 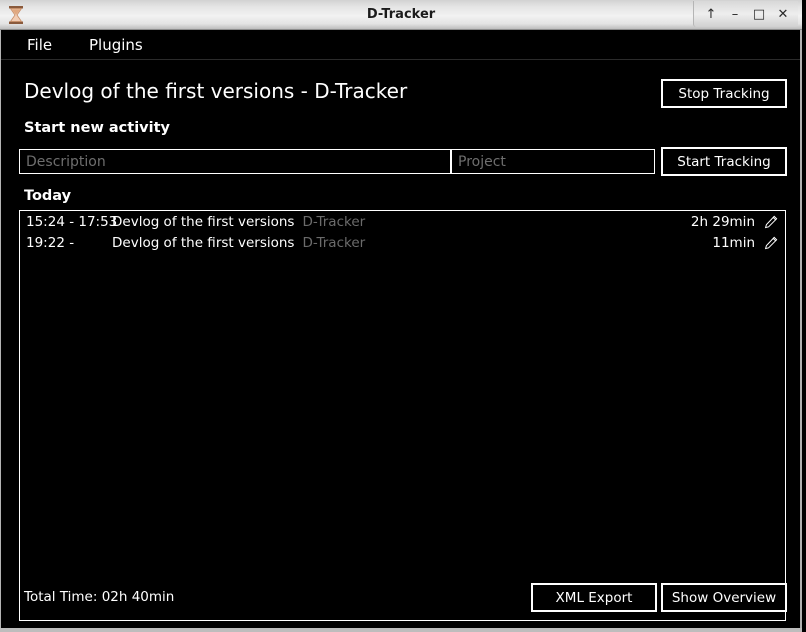 What do you see at coordinates (72, 221) in the screenshot?
I see `activity-time: 15:24 - 17:53` at bounding box center [72, 221].